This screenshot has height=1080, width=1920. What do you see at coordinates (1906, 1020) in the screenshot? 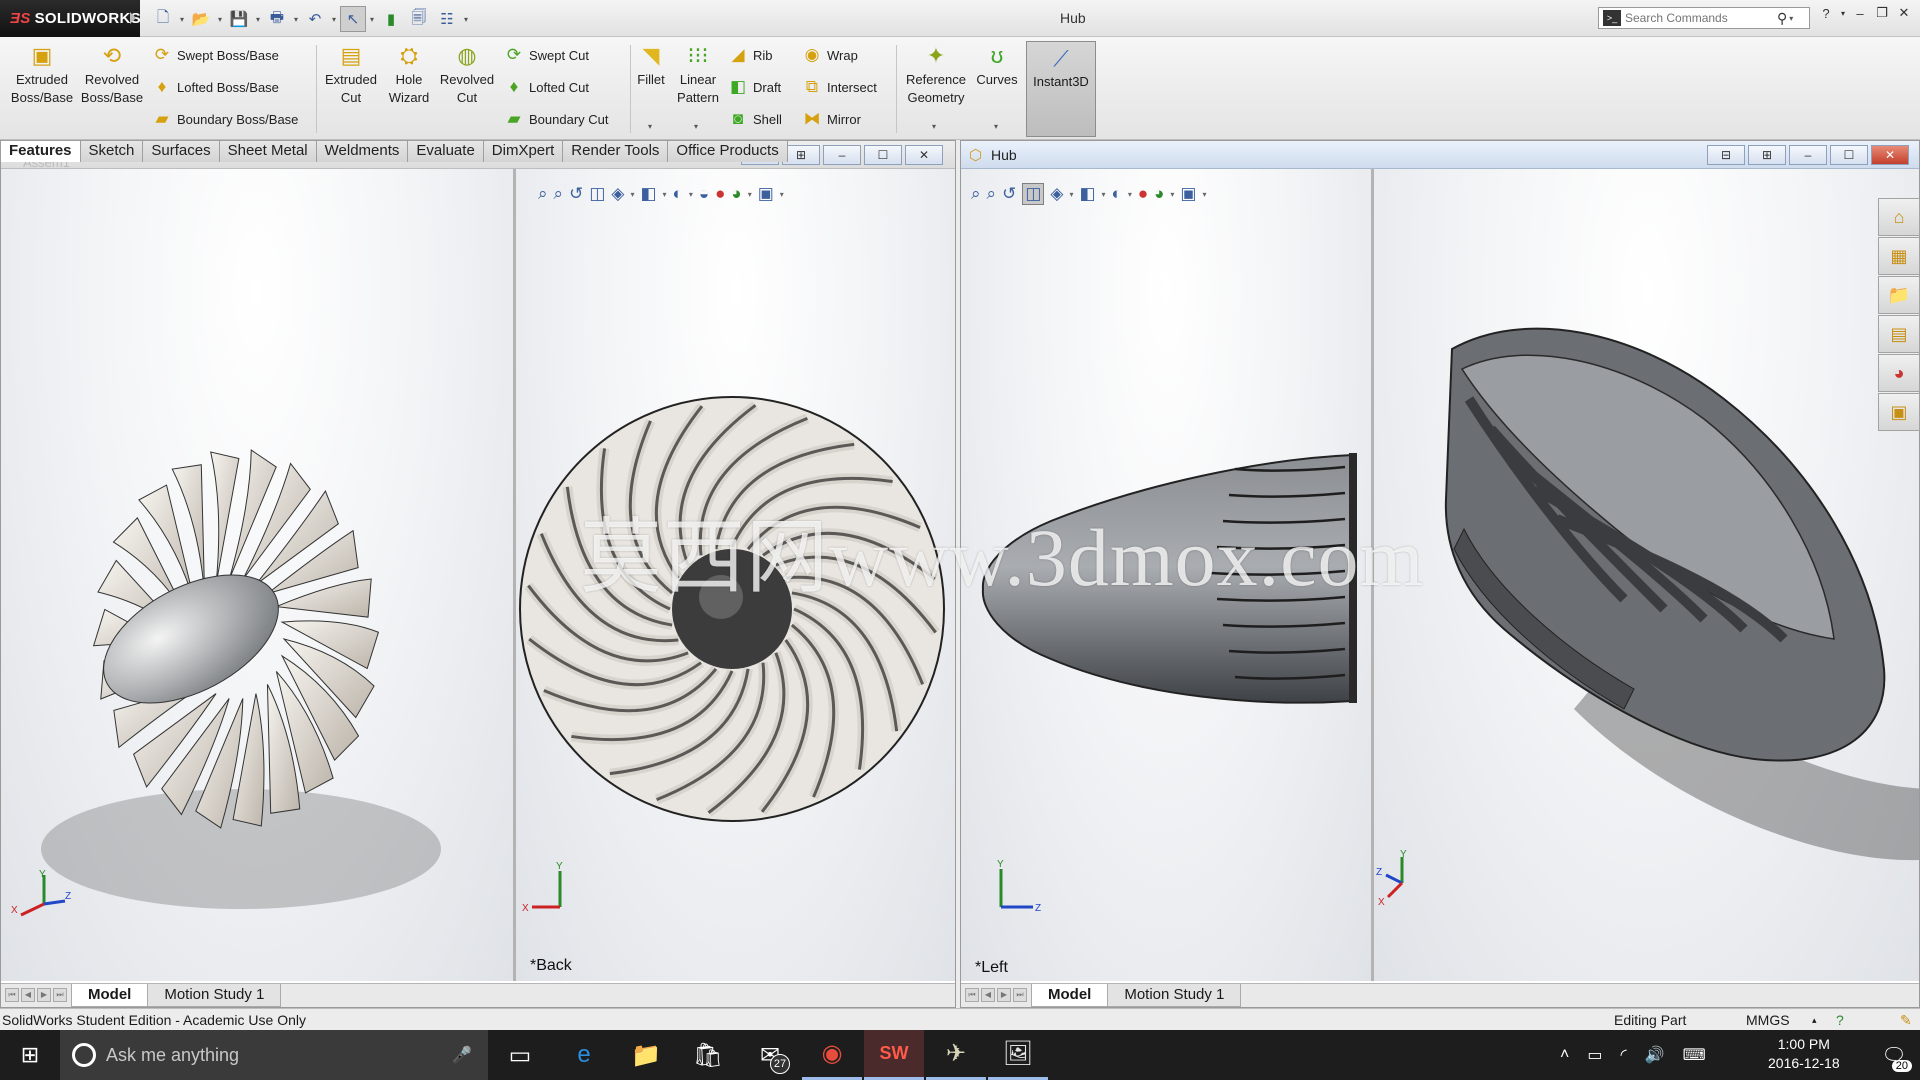
I see `tip-icon: ✎` at bounding box center [1906, 1020].